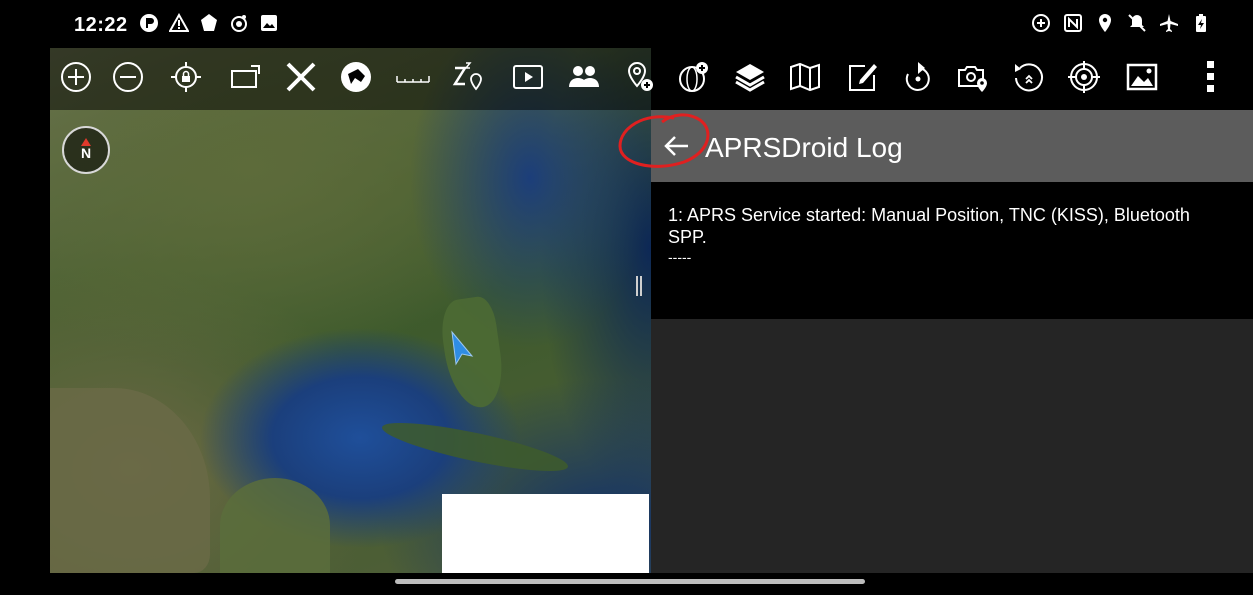 This screenshot has height=595, width=1253. Describe the element at coordinates (528, 77) in the screenshot. I see `play-icon` at that location.